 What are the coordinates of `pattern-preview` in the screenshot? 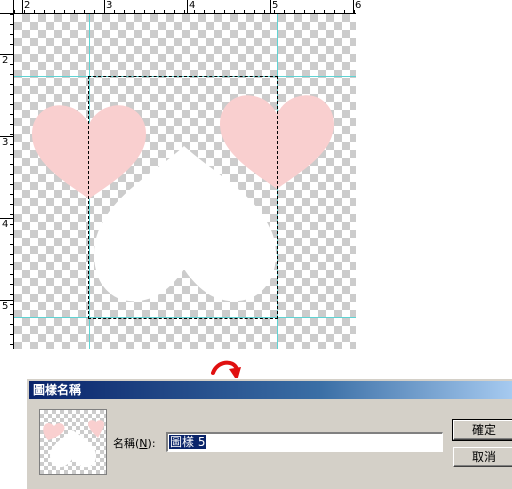 It's located at (73, 442).